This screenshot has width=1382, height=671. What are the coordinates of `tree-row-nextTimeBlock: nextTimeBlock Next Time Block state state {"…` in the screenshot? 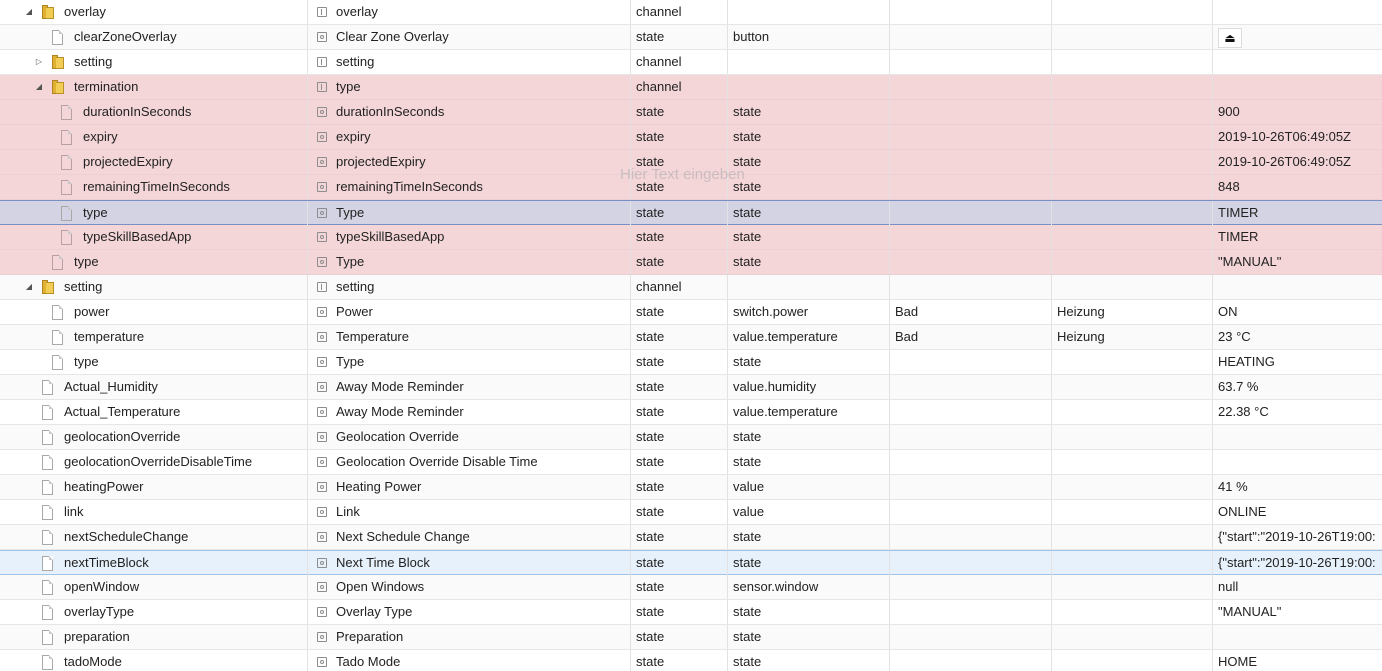 It's located at (691, 562).